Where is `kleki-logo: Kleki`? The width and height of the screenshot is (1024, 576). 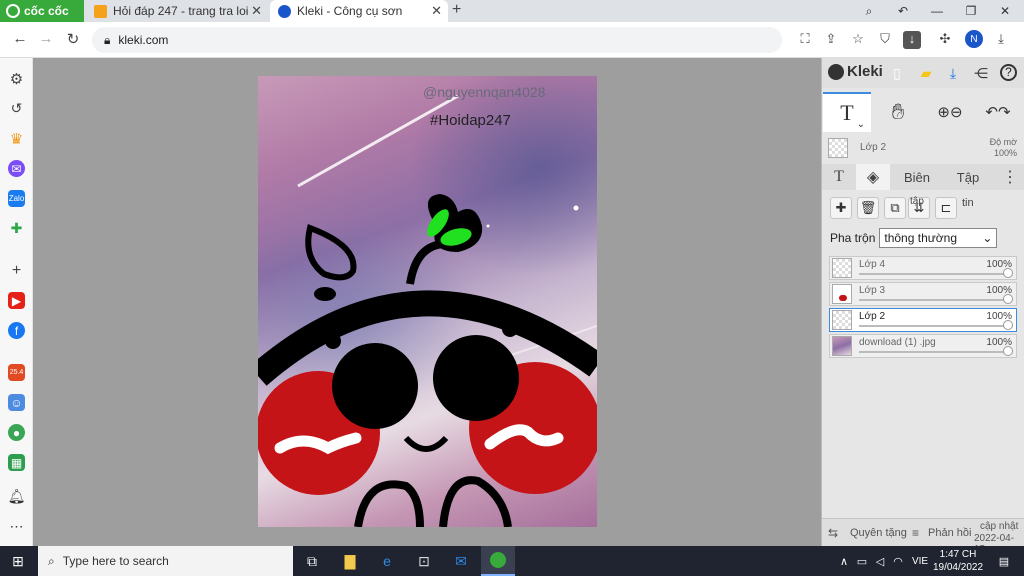 kleki-logo: Kleki is located at coordinates (855, 71).